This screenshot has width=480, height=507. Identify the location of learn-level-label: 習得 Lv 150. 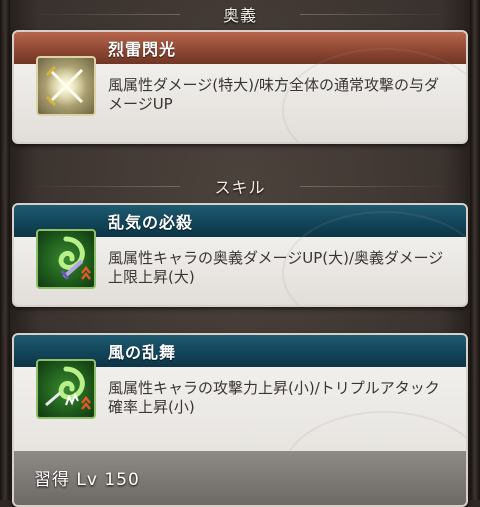
(87, 480).